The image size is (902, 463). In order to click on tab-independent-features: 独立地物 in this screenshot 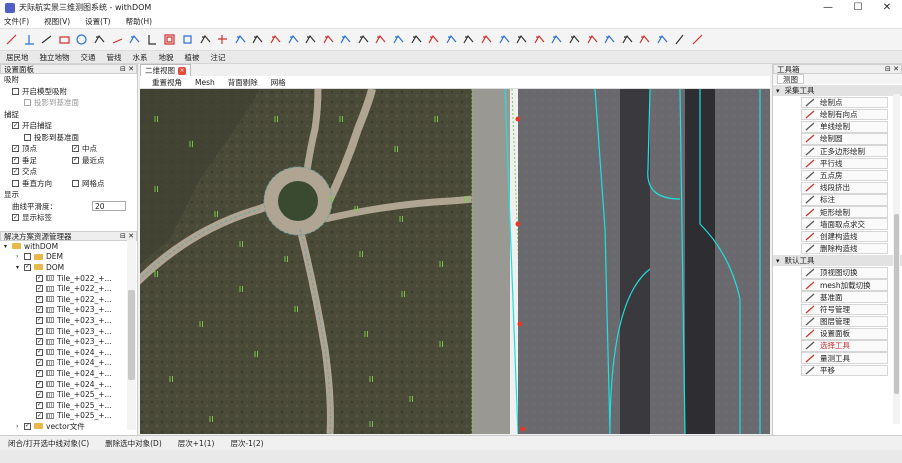, I will do `click(55, 57)`.